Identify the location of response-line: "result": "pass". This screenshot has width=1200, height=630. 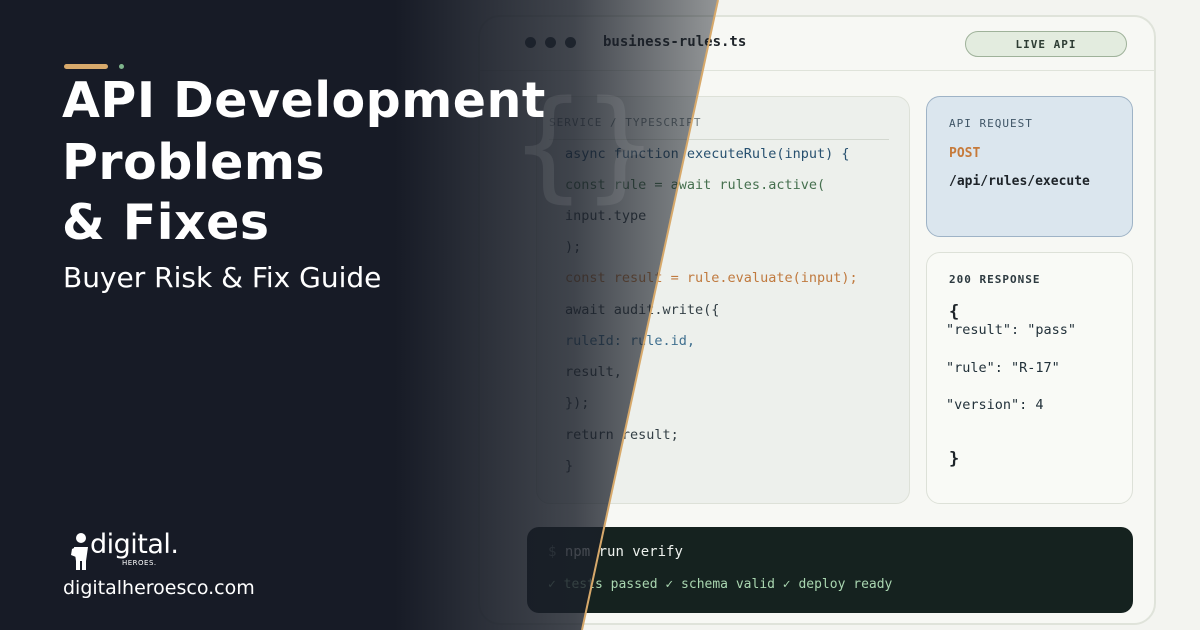
(1011, 330).